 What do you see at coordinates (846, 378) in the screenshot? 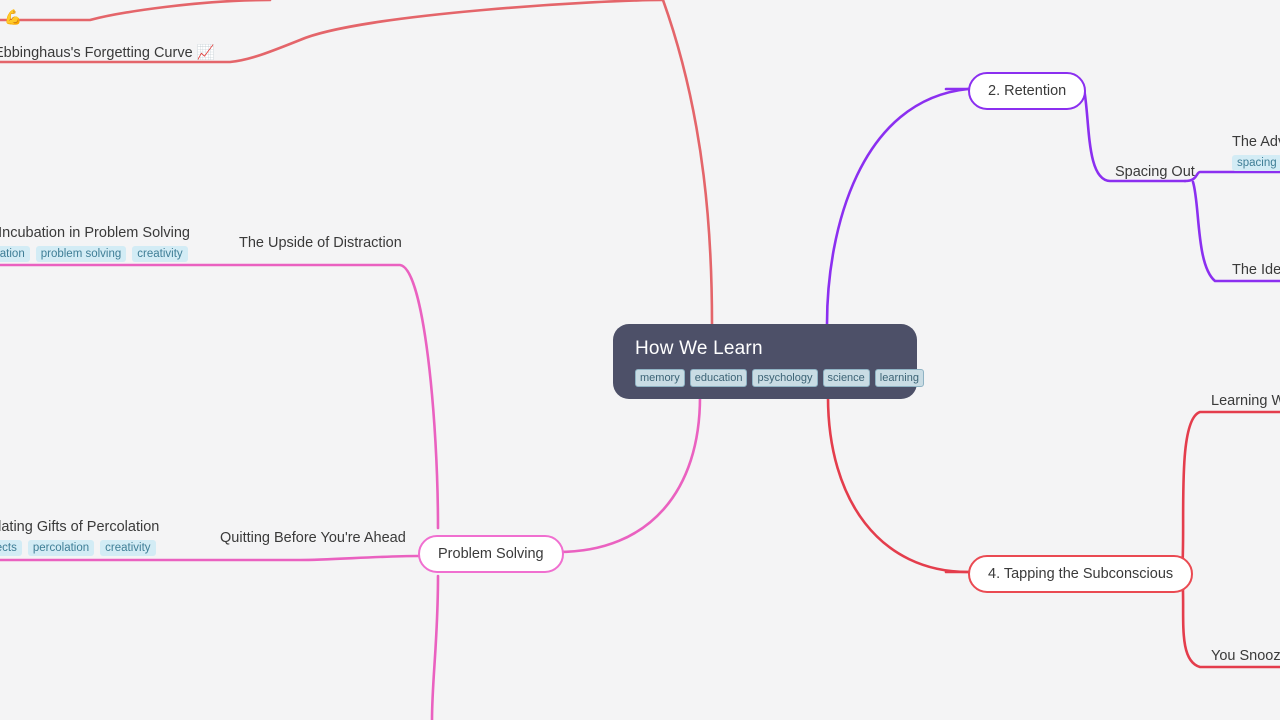
I see `root-tag: science` at bounding box center [846, 378].